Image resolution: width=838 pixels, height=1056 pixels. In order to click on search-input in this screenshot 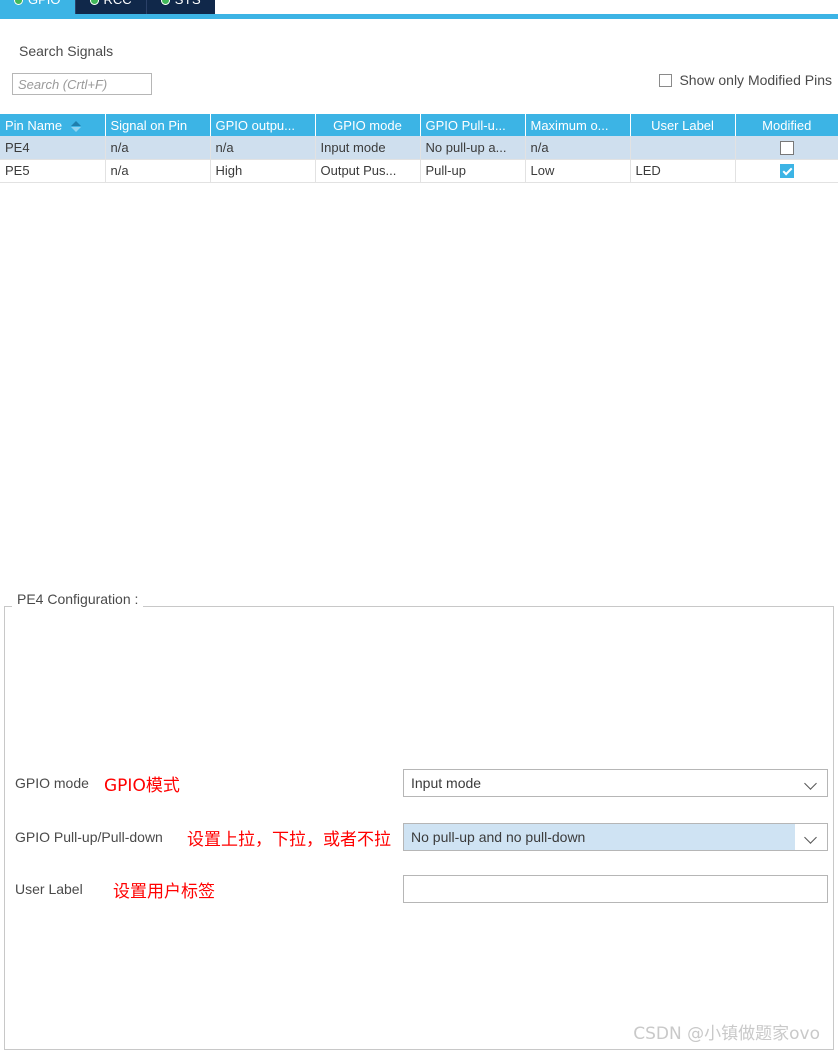, I will do `click(82, 84)`.